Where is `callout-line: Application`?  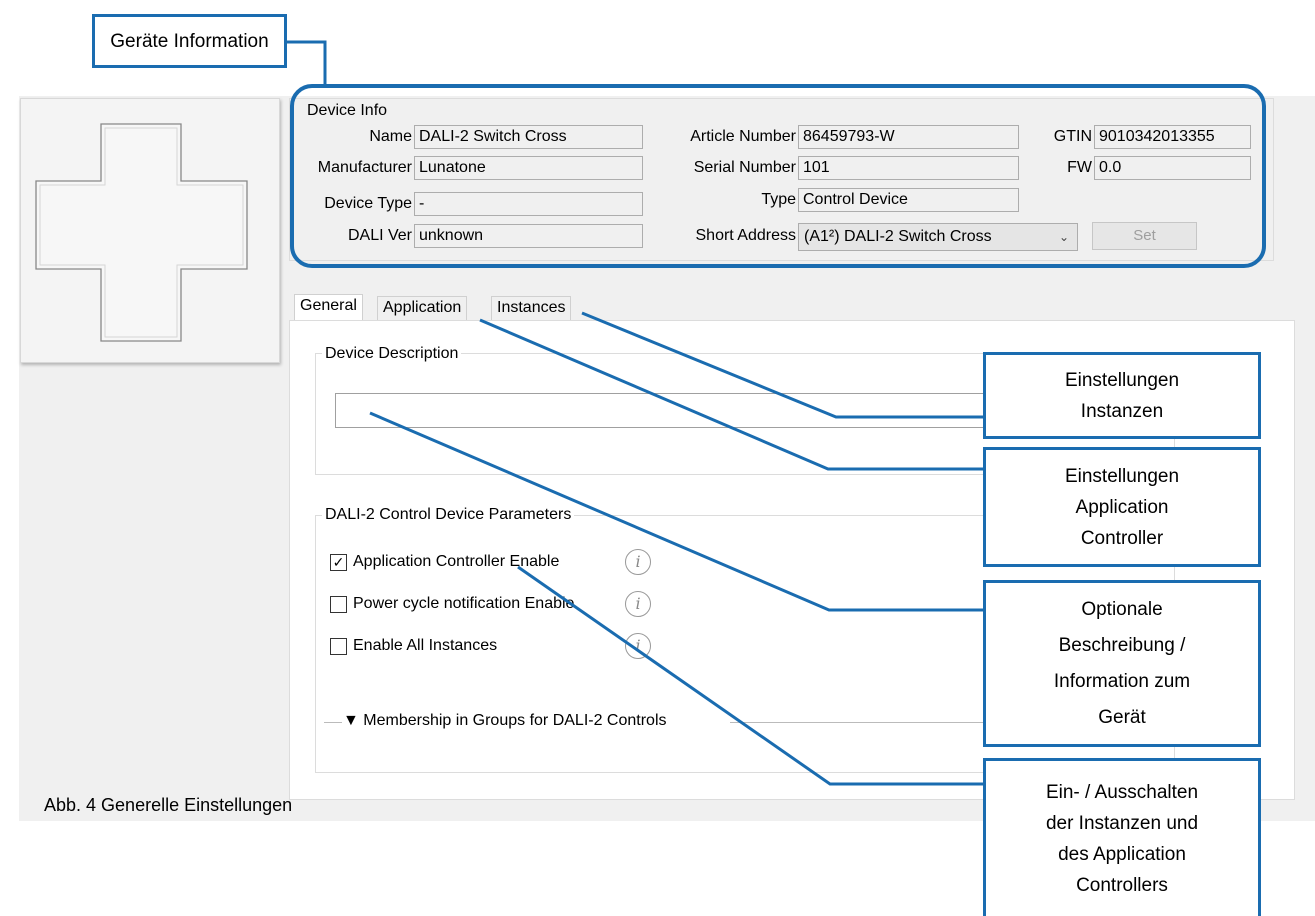 callout-line: Application is located at coordinates (1122, 507).